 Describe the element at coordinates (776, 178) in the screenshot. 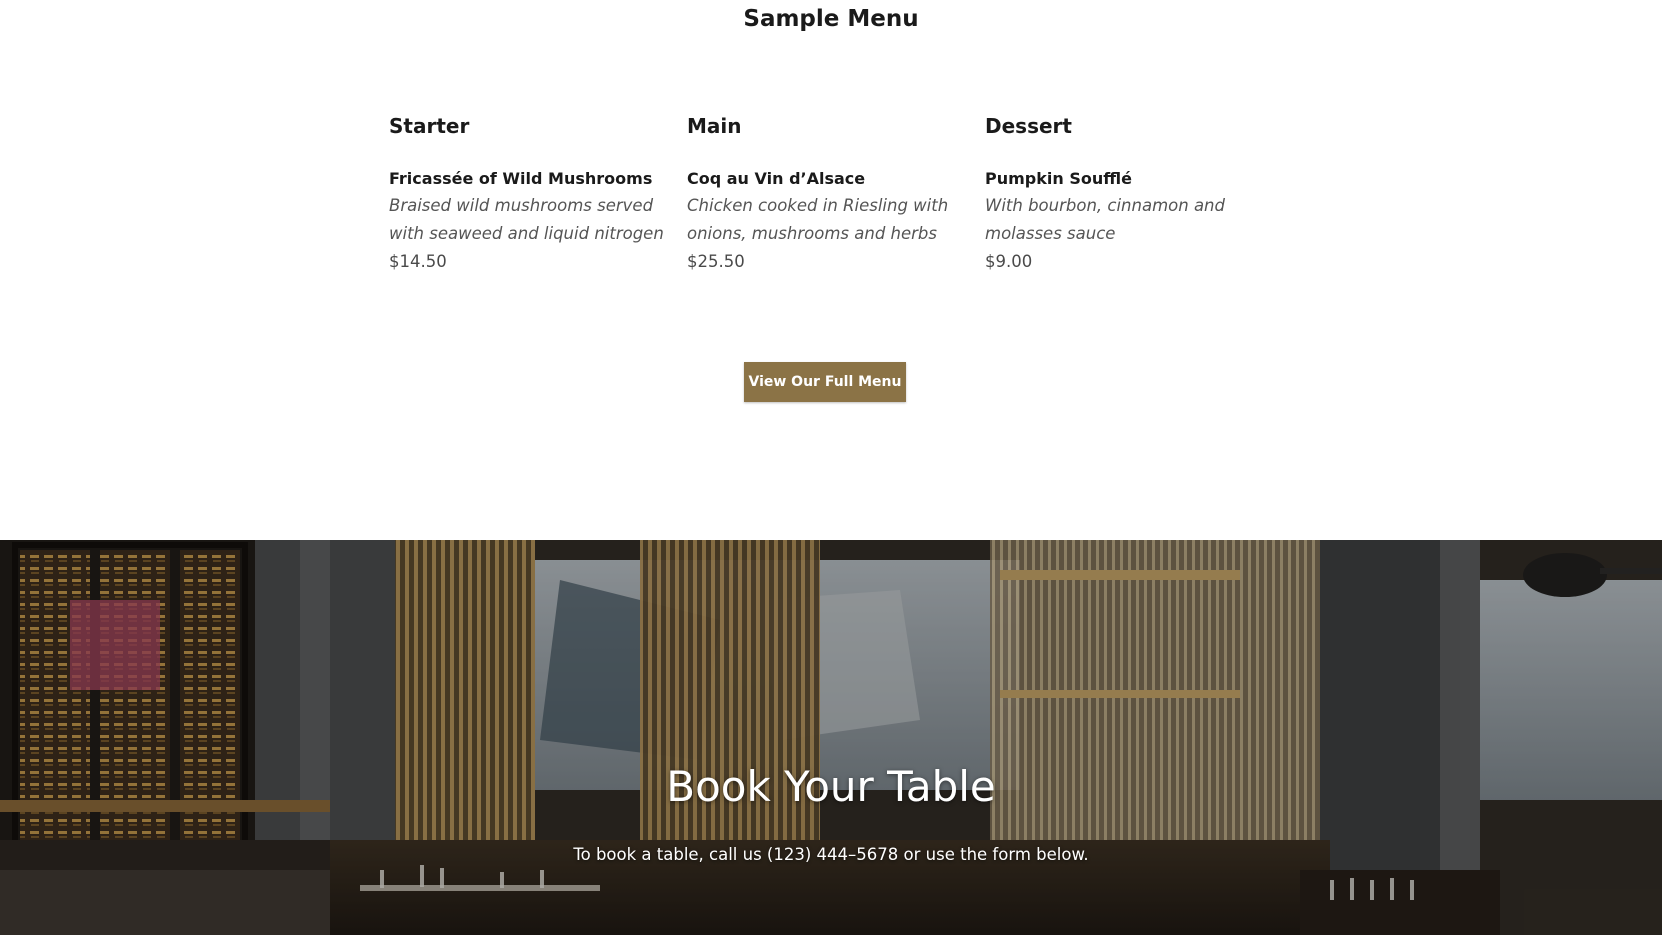

I see `dish-name: Coq au Vin d’Alsace` at that location.